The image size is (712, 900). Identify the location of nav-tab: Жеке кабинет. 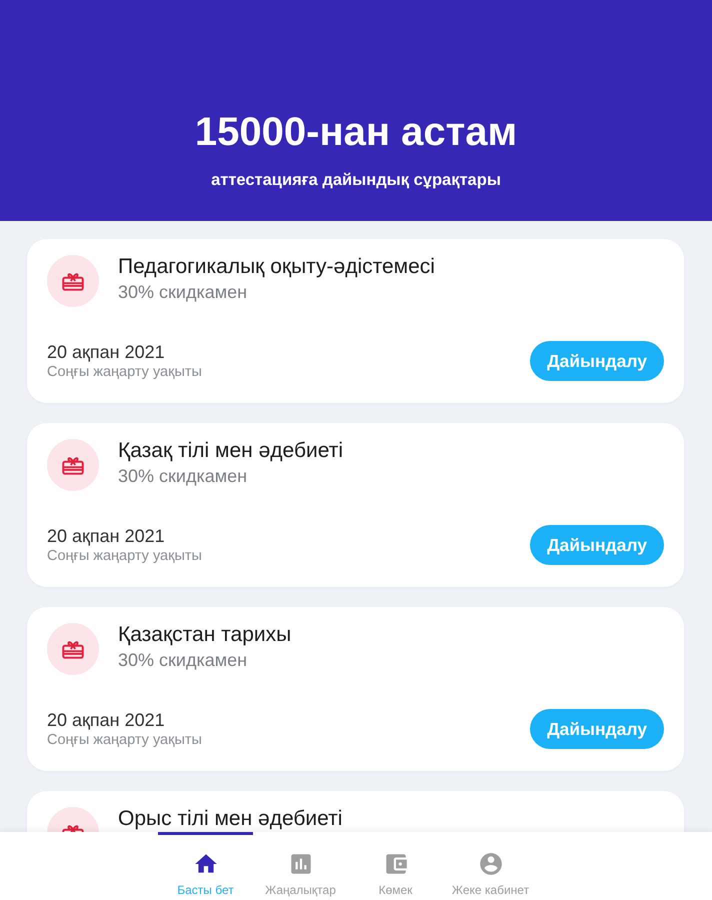
(490, 864).